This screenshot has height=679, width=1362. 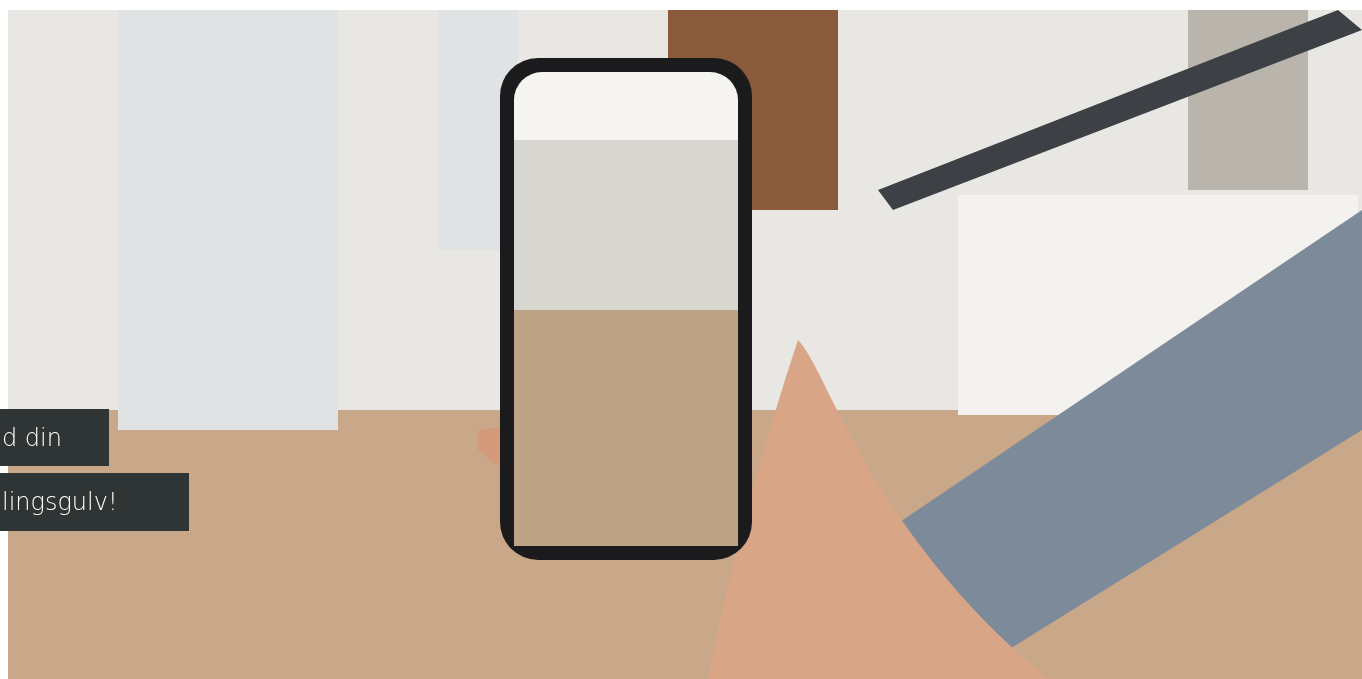 What do you see at coordinates (94, 502) in the screenshot?
I see `caption-text: lingsgulv!` at bounding box center [94, 502].